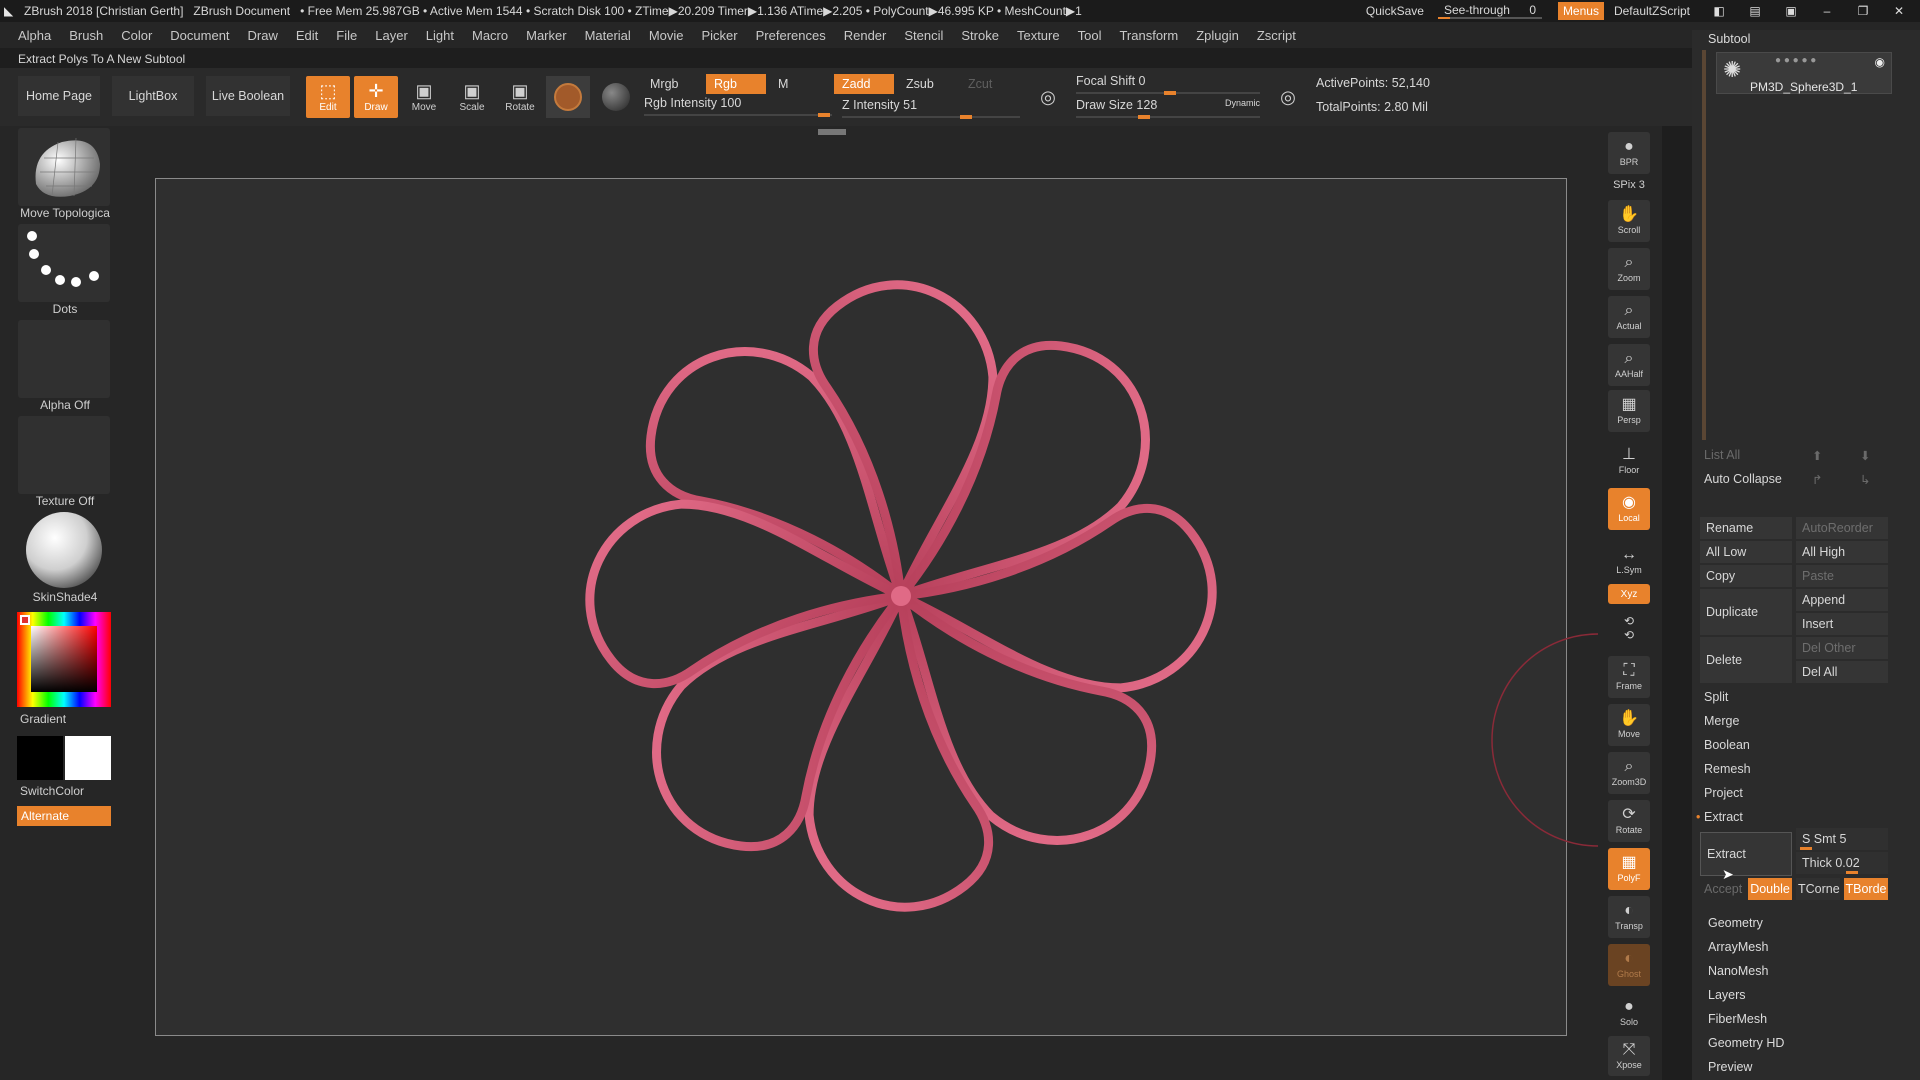  Describe the element at coordinates (616, 97) in the screenshot. I see `color-mode-button` at that location.